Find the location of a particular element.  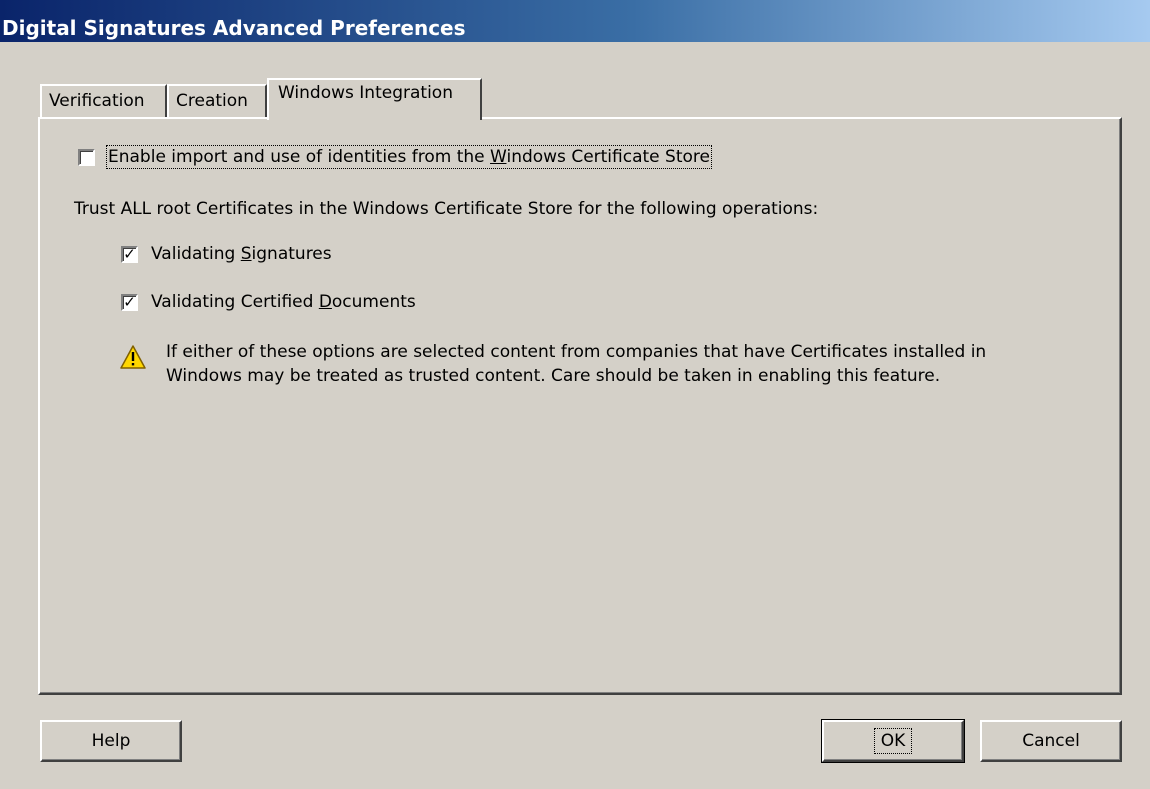

cancel-button: Cancel is located at coordinates (1051, 741).